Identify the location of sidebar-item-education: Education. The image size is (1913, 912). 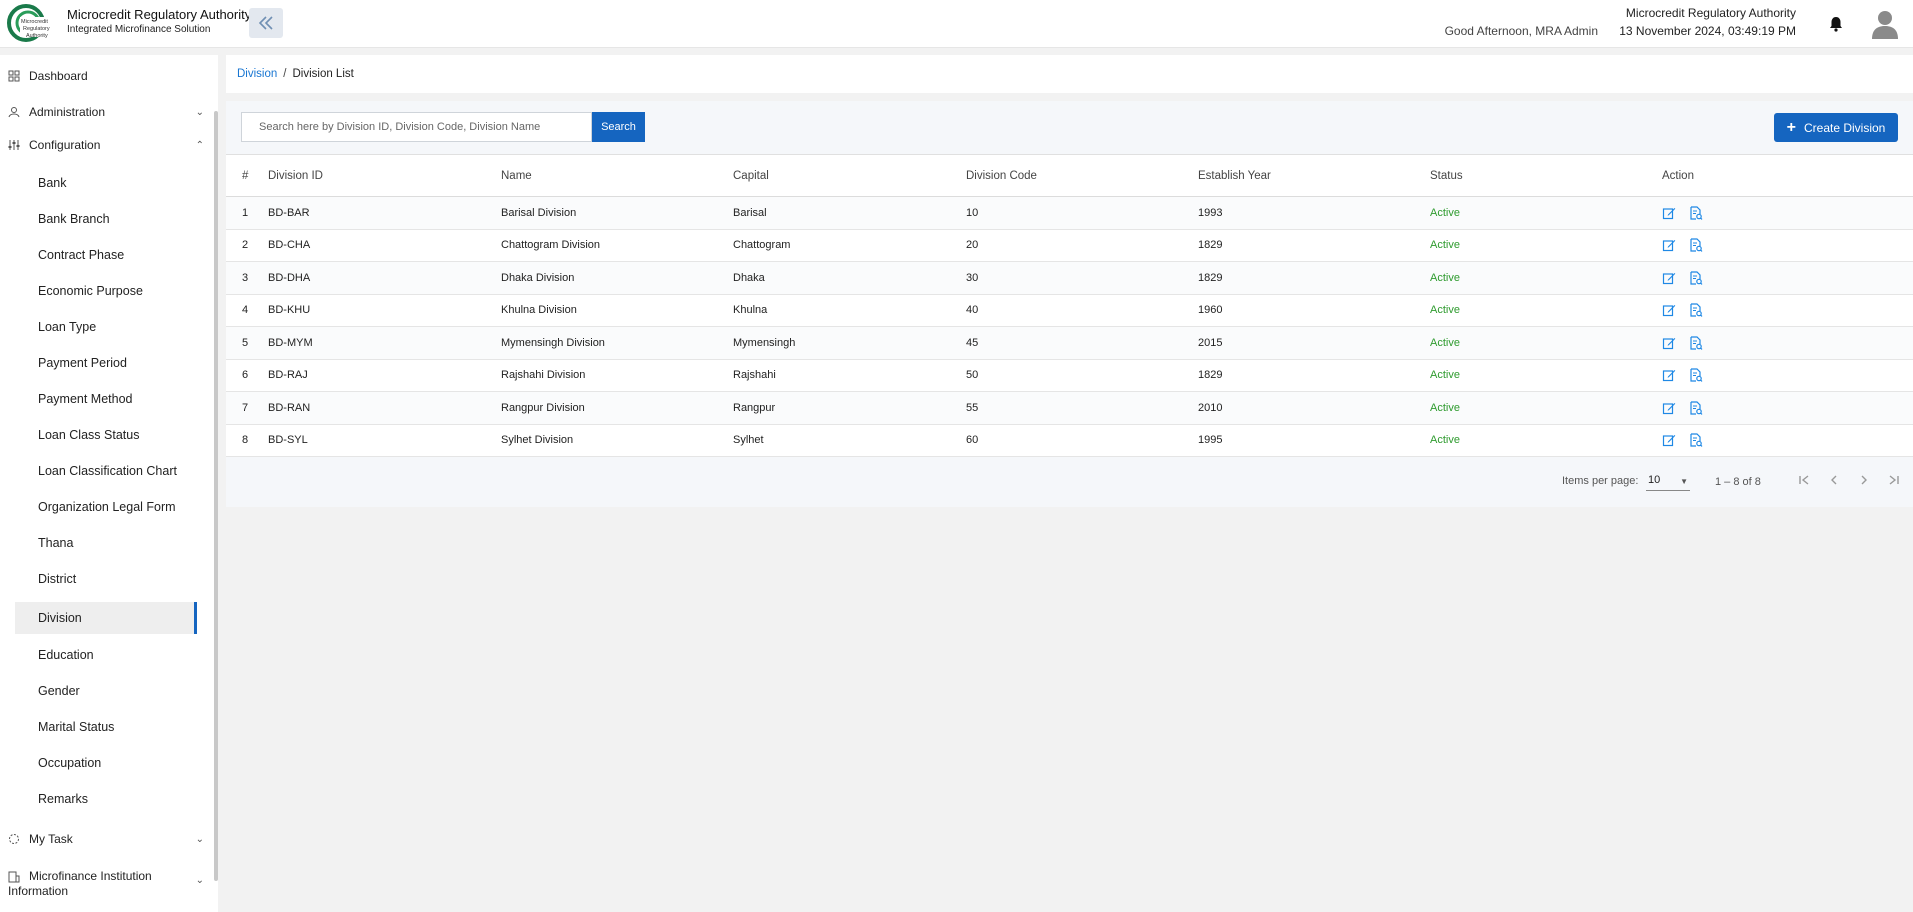
(106, 655).